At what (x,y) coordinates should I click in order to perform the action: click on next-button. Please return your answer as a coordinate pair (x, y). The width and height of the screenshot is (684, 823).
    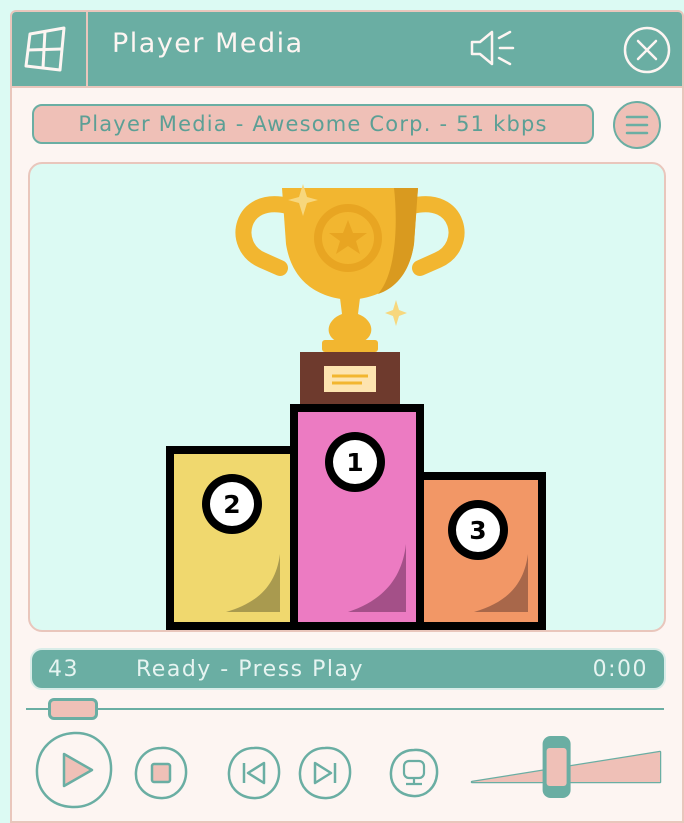
    Looking at the image, I should click on (325, 773).